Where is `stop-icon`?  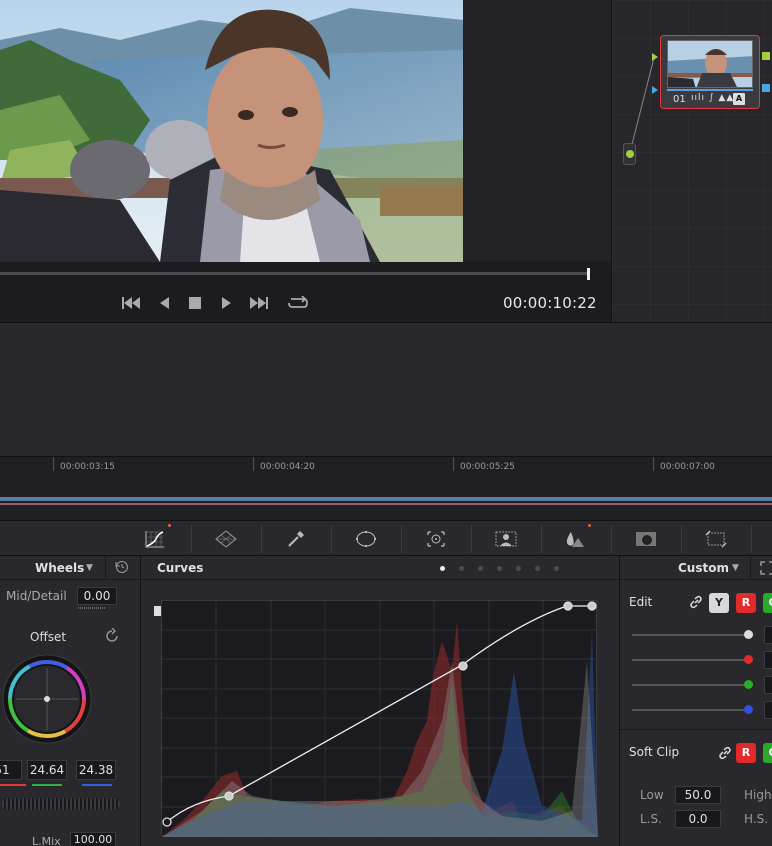
stop-icon is located at coordinates (195, 303).